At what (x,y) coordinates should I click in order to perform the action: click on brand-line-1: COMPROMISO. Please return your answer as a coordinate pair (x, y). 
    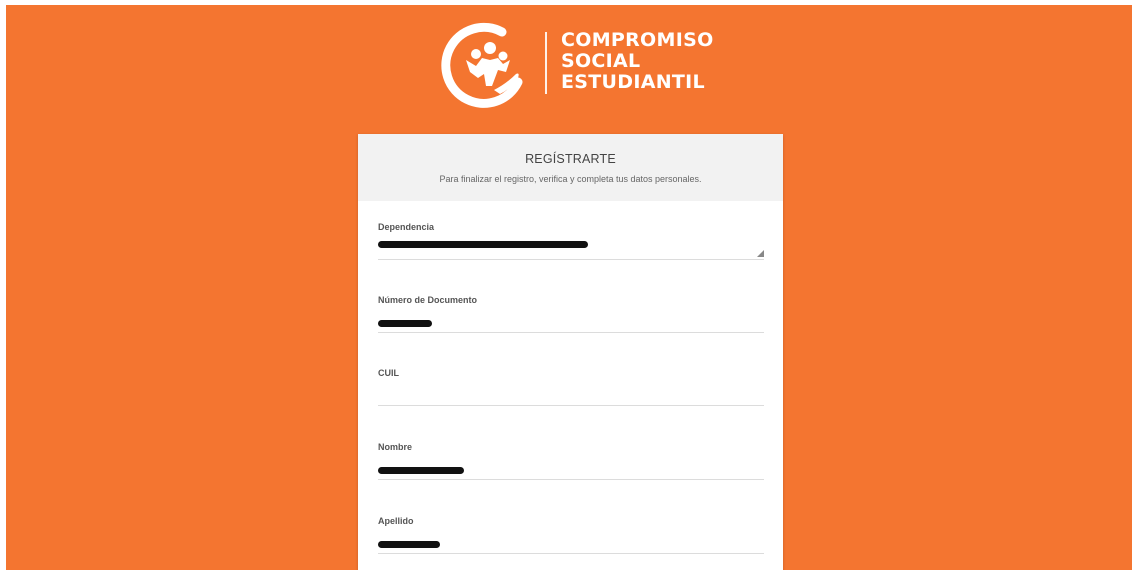
    Looking at the image, I should click on (637, 40).